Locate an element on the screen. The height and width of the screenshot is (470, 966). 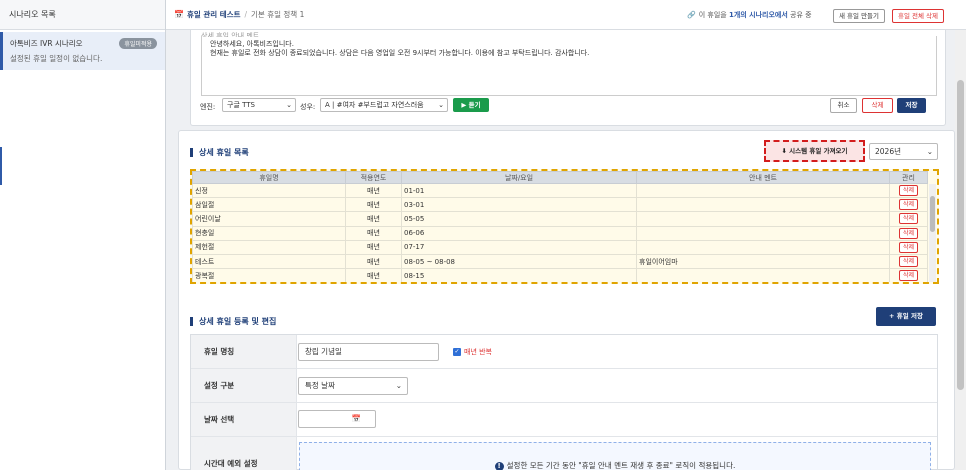
share-count: 1개의 시나리오에서 is located at coordinates (758, 15).